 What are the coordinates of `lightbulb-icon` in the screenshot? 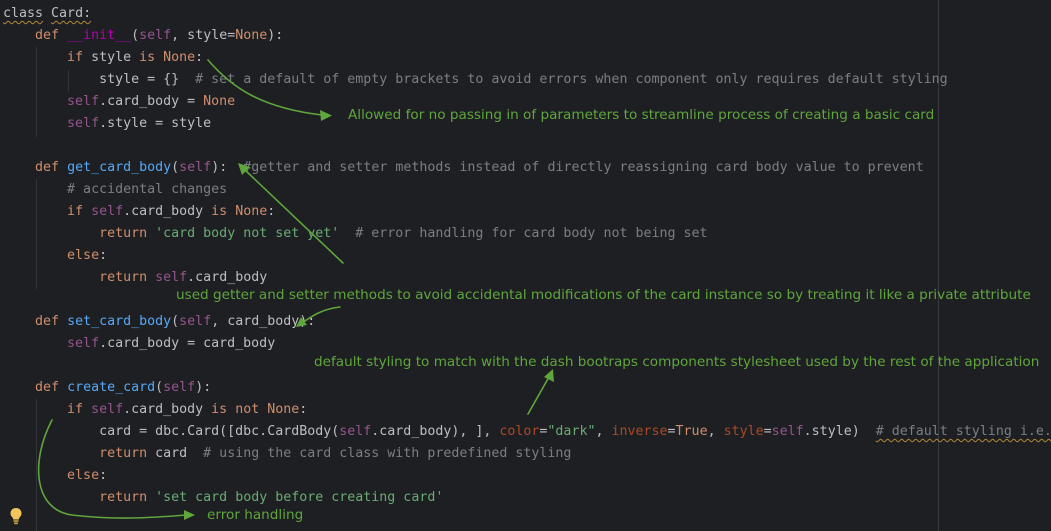 It's located at (16, 516).